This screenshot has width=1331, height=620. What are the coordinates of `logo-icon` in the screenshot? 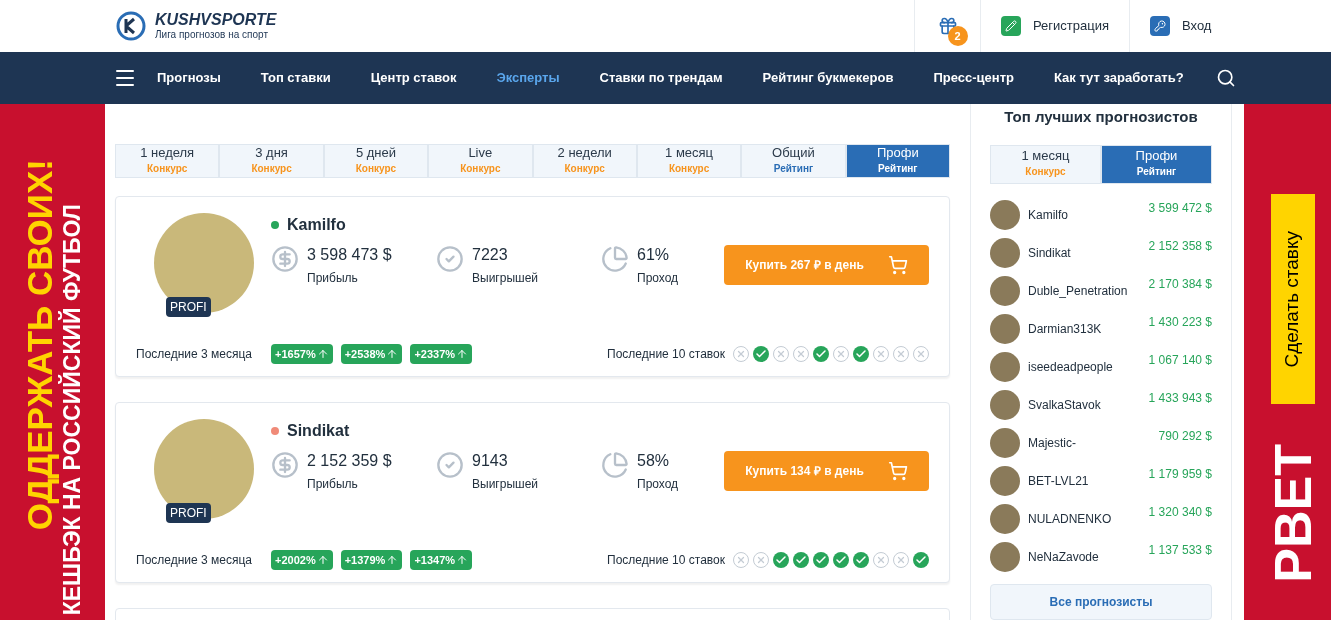 It's located at (131, 26).